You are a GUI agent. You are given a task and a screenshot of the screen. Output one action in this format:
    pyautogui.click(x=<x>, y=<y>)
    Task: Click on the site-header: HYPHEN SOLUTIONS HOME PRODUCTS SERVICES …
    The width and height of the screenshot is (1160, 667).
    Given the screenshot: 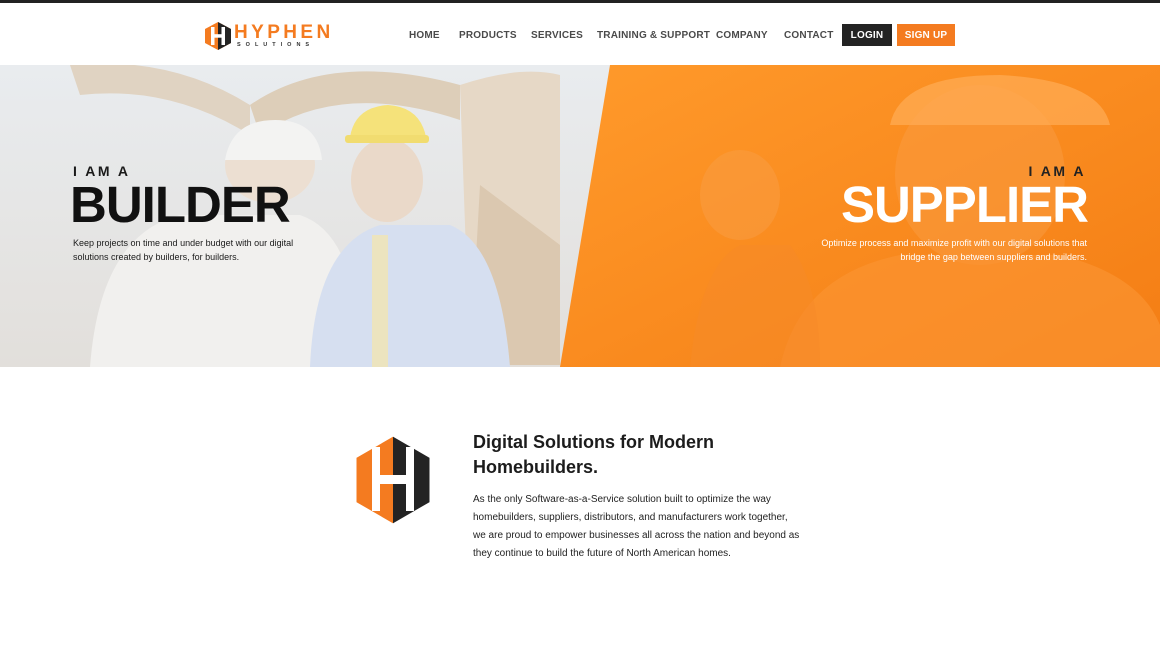 What is the action you would take?
    pyautogui.click(x=580, y=34)
    